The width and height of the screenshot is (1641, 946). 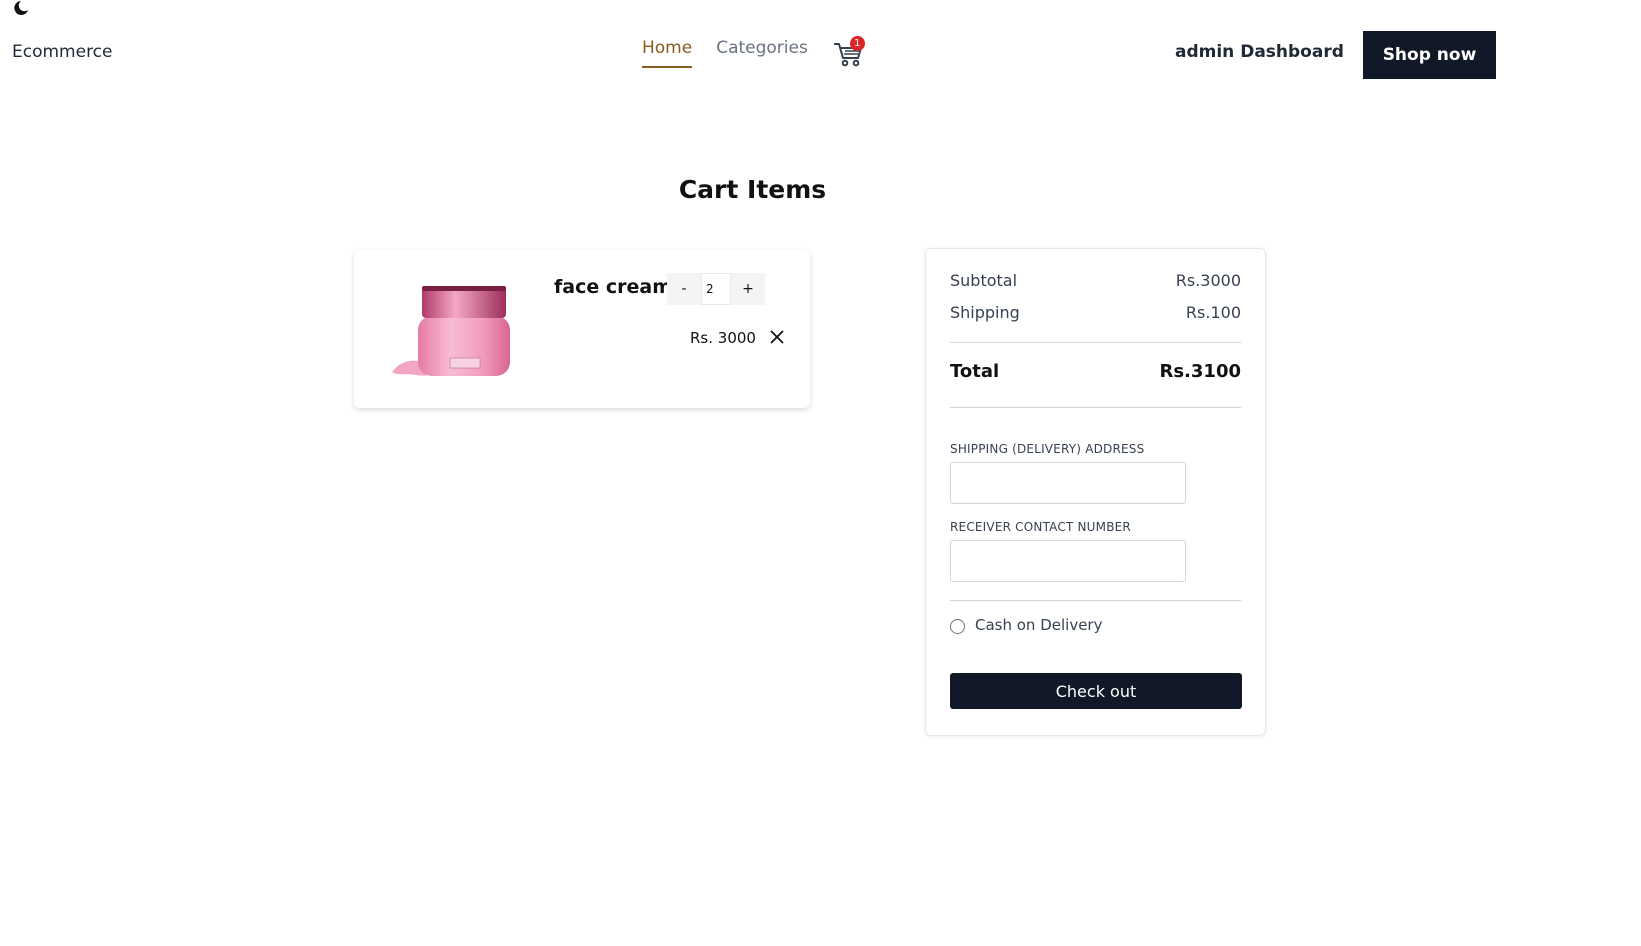 What do you see at coordinates (451, 331) in the screenshot?
I see `face-cream-jar-image` at bounding box center [451, 331].